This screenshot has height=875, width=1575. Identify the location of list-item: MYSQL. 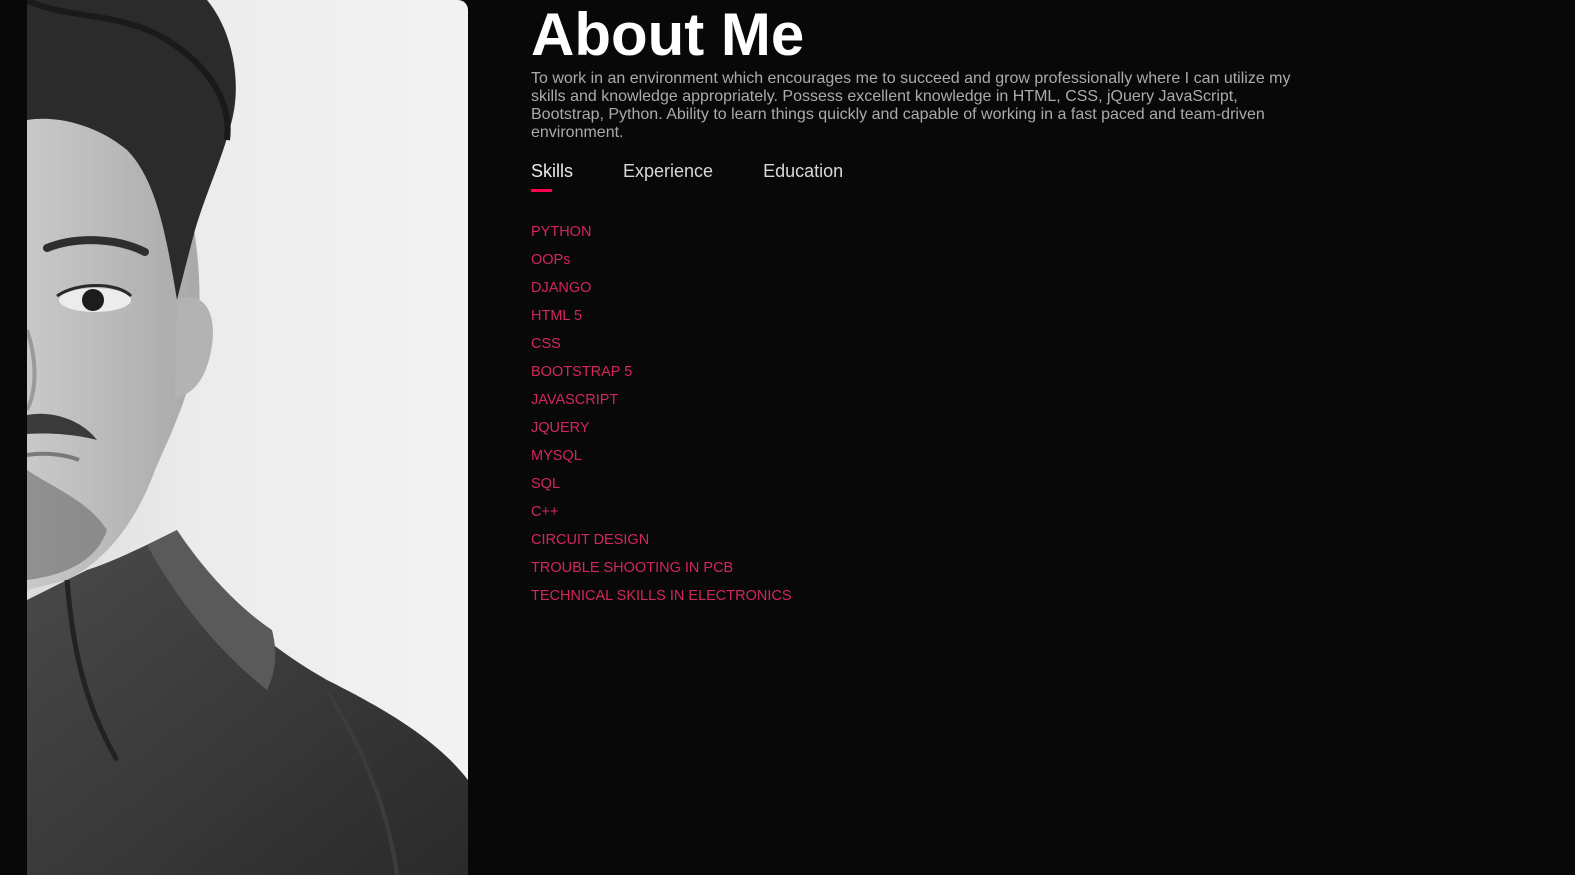
(556, 456).